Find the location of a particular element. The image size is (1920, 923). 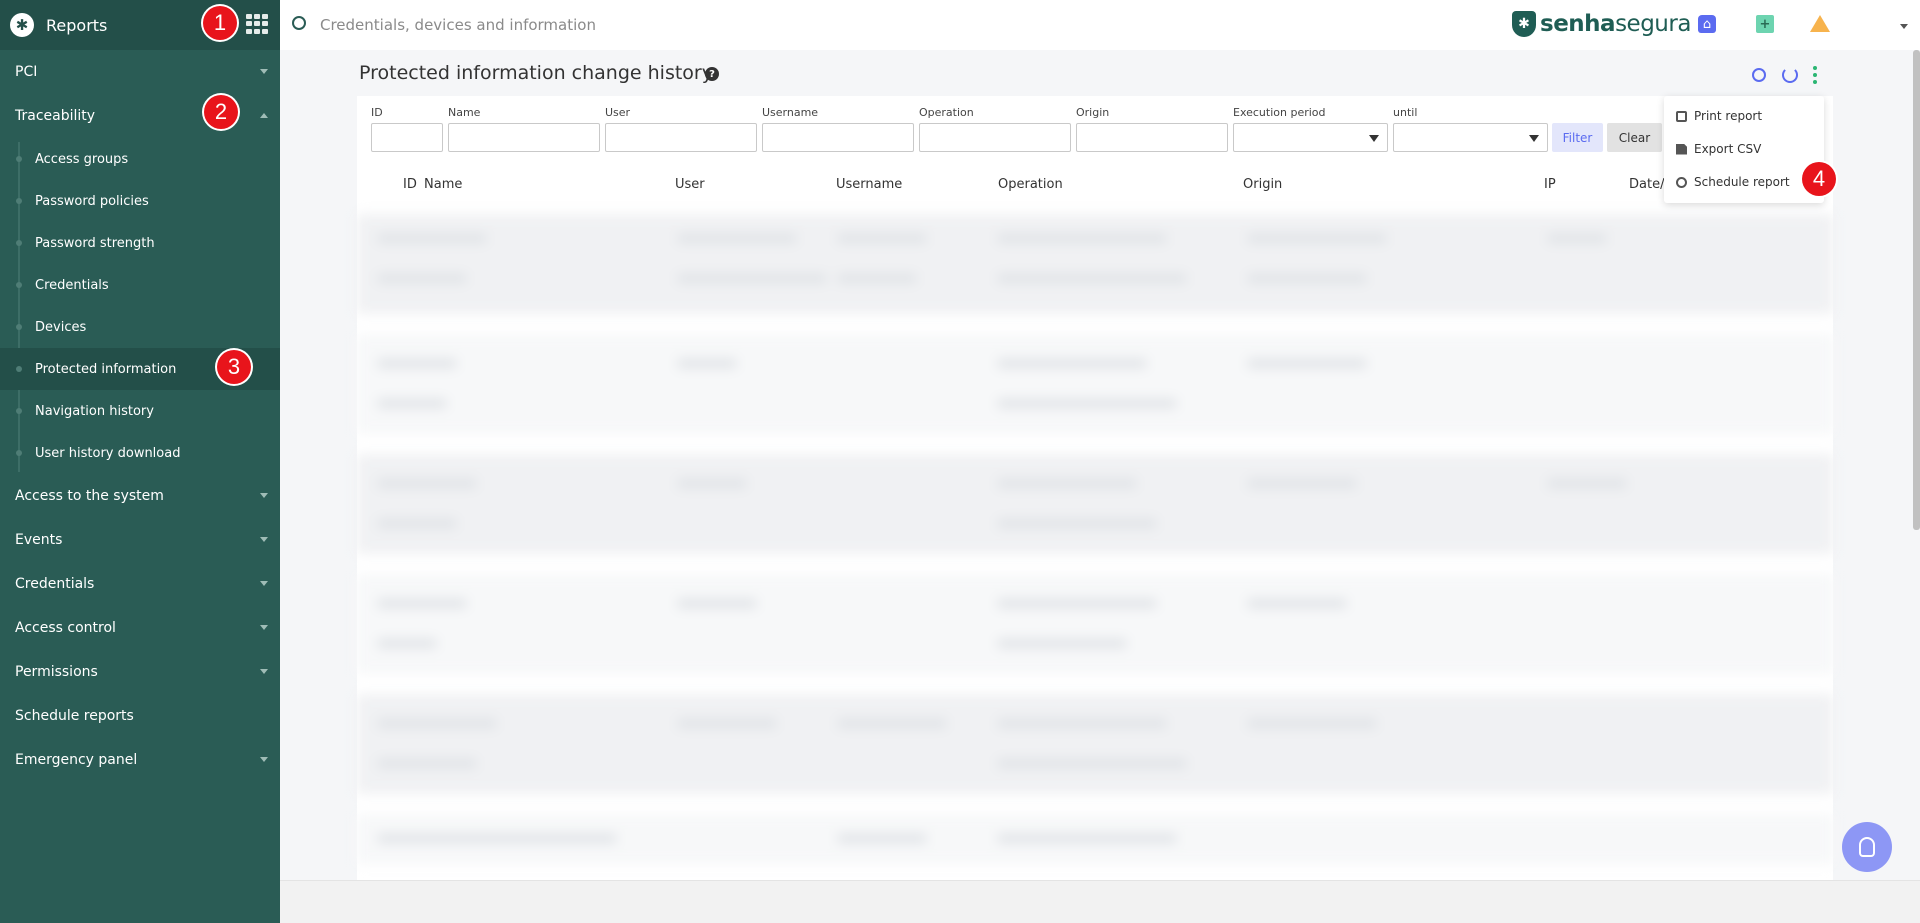

more-options-icon is located at coordinates (1815, 75).